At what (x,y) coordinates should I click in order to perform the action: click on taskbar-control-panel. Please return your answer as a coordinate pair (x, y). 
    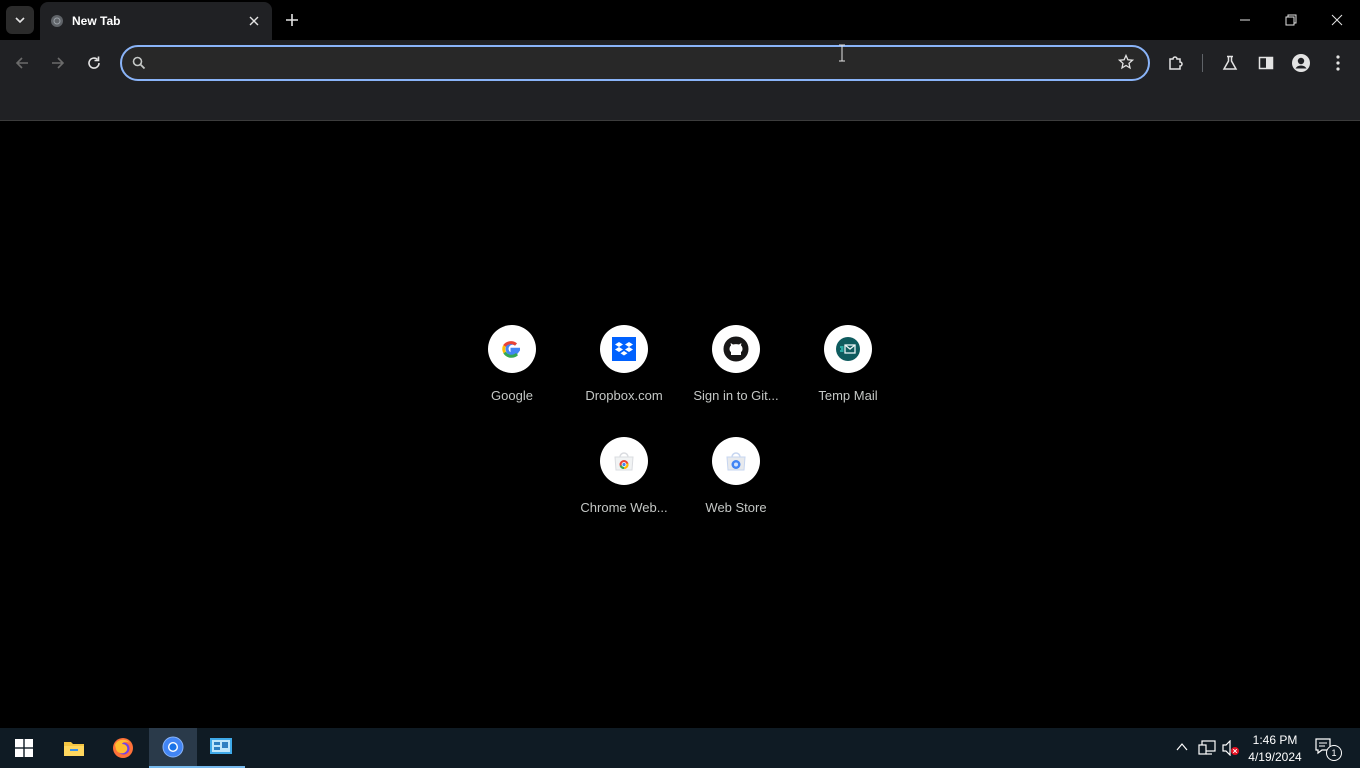
    Looking at the image, I should click on (221, 748).